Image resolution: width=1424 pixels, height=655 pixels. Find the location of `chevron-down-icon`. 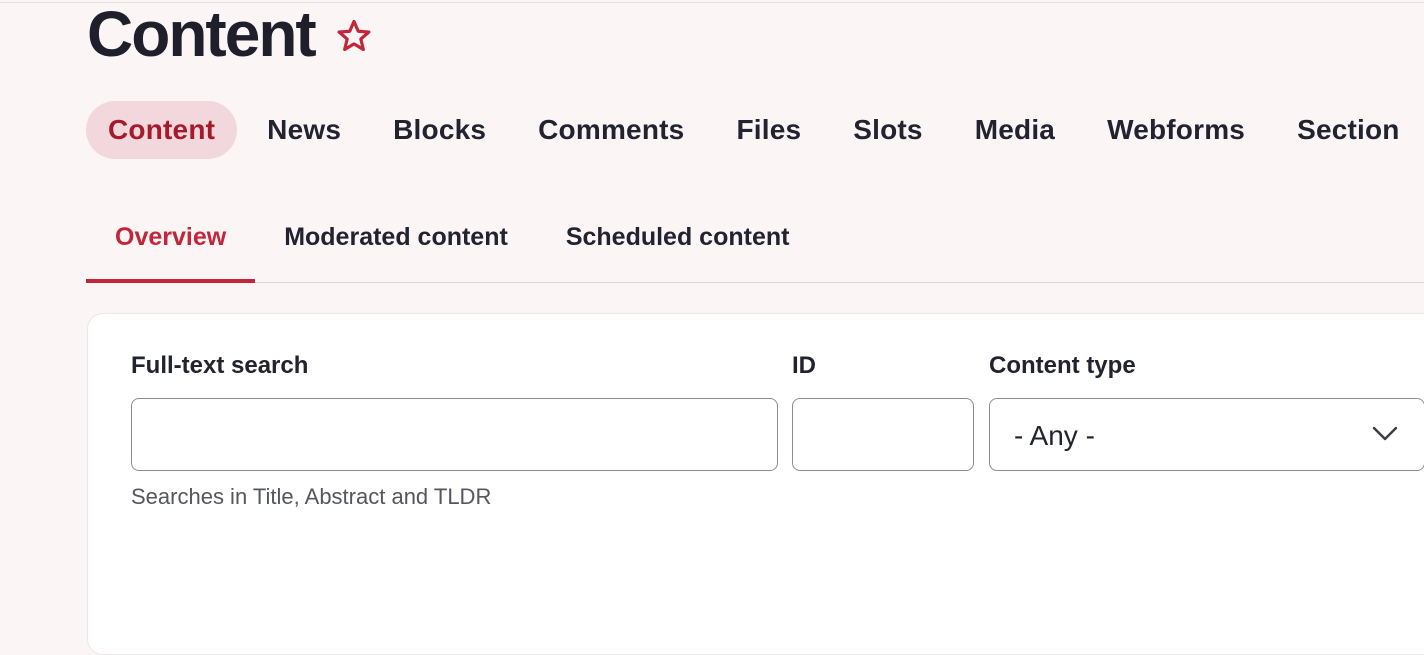

chevron-down-icon is located at coordinates (1385, 433).